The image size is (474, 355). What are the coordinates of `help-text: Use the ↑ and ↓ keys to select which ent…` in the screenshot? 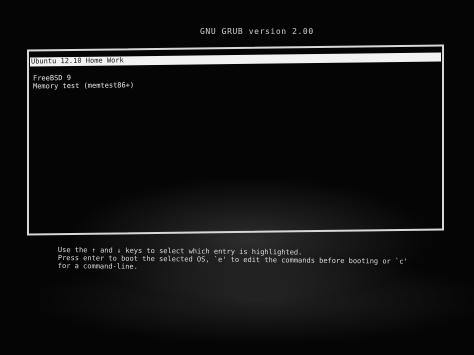 It's located at (233, 260).